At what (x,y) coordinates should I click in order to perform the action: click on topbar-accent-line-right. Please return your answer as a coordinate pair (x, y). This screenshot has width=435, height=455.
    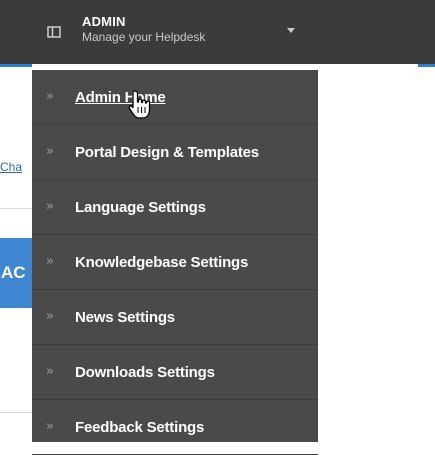
    Looking at the image, I should click on (426, 65).